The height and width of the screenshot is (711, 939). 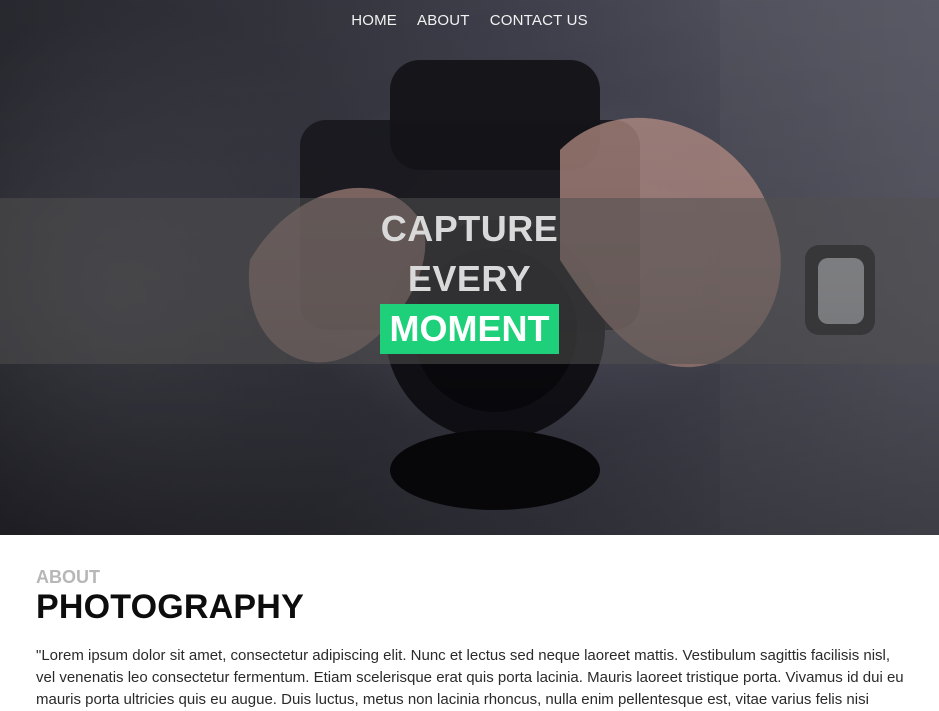 What do you see at coordinates (443, 20) in the screenshot?
I see `nav-item-about: ABOUT` at bounding box center [443, 20].